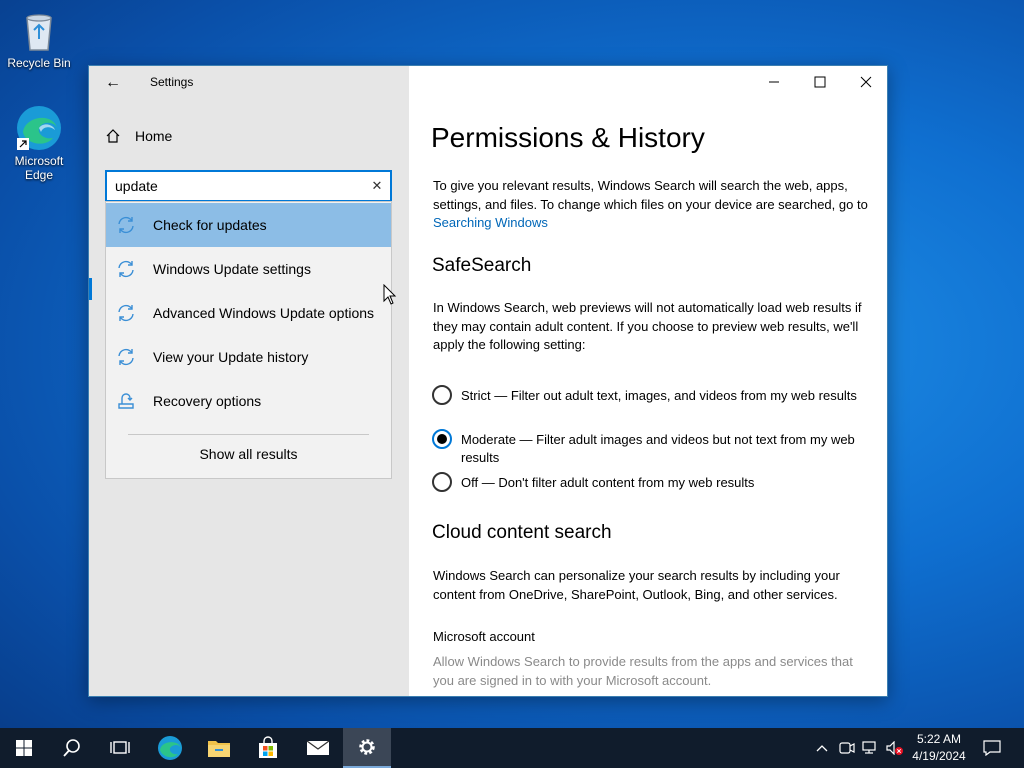  I want to click on maximize-icon, so click(820, 82).